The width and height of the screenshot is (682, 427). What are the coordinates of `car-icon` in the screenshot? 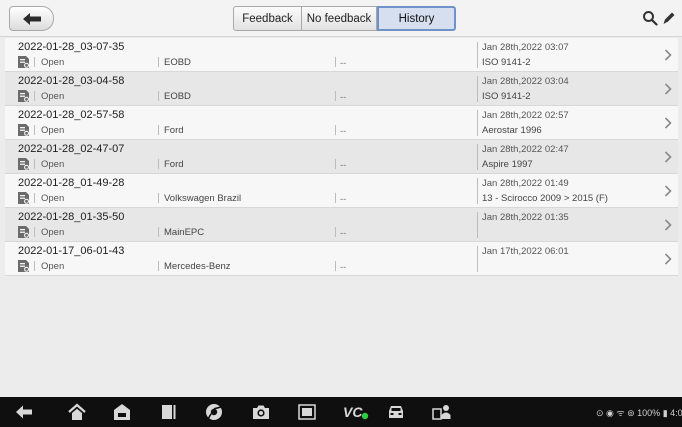 It's located at (396, 412).